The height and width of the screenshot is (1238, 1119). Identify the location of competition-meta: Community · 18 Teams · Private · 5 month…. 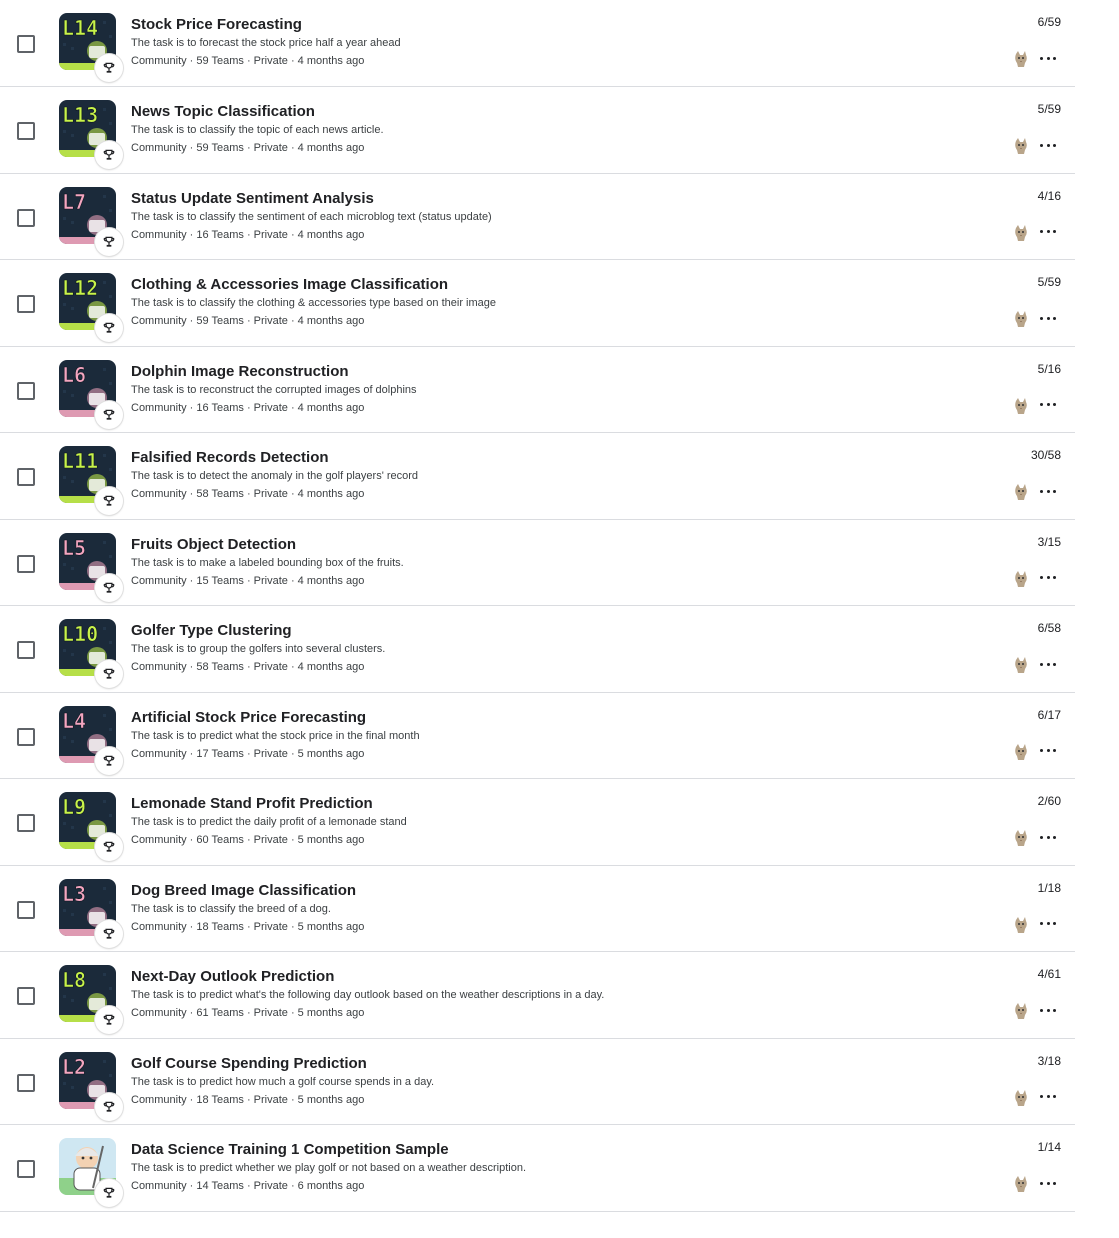
(248, 1099).